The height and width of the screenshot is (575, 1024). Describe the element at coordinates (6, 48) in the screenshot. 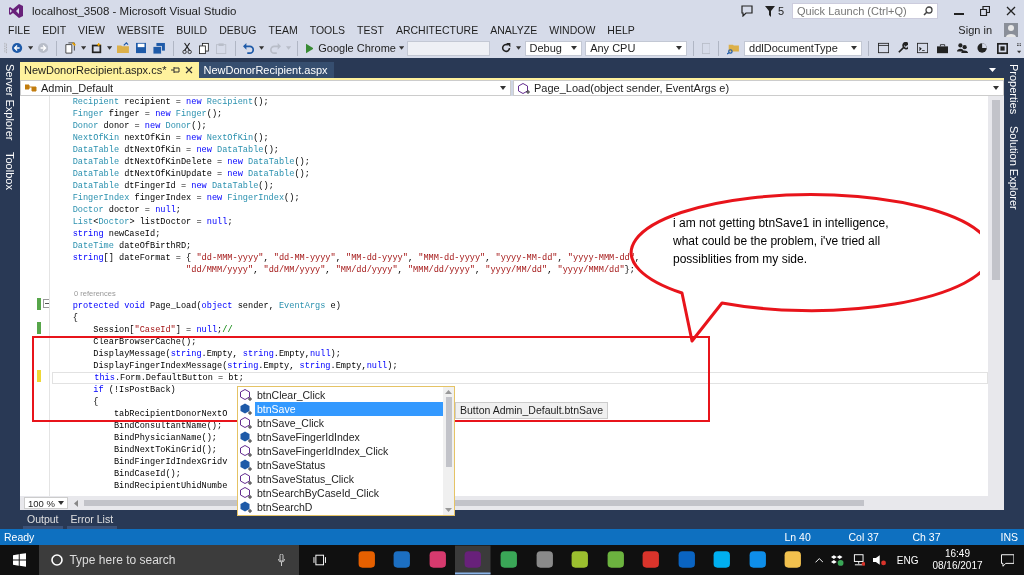

I see `grip-icon` at that location.